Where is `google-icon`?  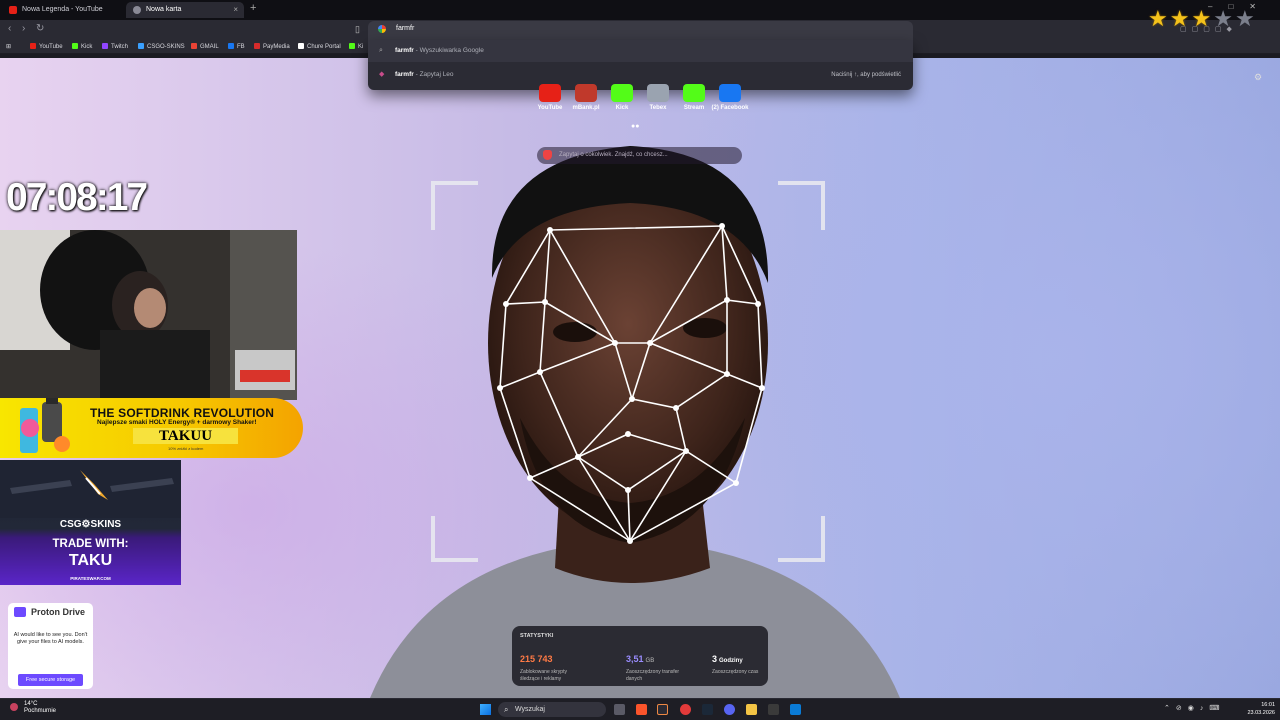
google-icon is located at coordinates (382, 29).